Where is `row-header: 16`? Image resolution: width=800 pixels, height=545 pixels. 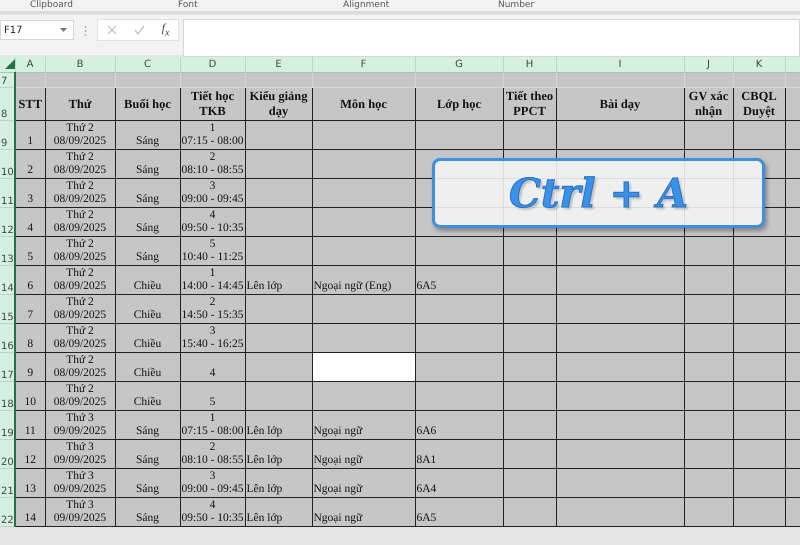 row-header: 16 is located at coordinates (7, 338).